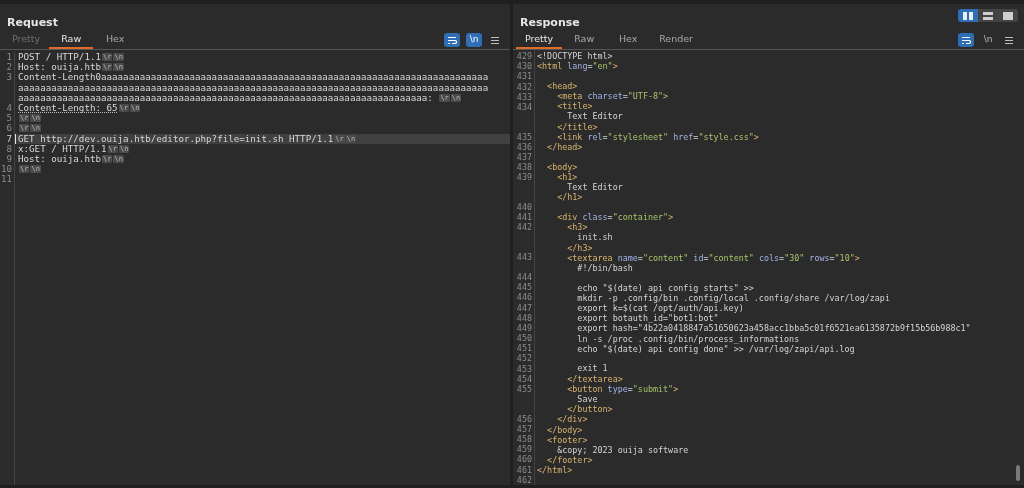  Describe the element at coordinates (733, 297) in the screenshot. I see `code-line: mkdir -p .config/bin .config/local .config/share /var/log/zapi` at that location.